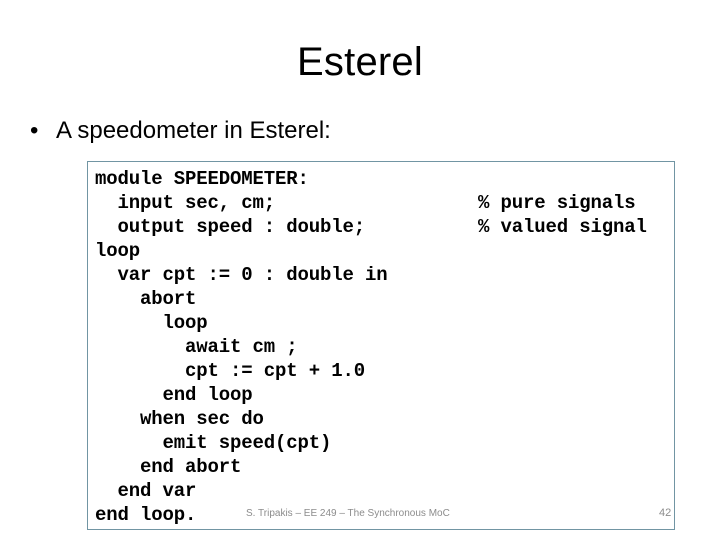 The width and height of the screenshot is (720, 540). Describe the element at coordinates (230, 227) in the screenshot. I see `code-line-text: output speed : double;` at that location.